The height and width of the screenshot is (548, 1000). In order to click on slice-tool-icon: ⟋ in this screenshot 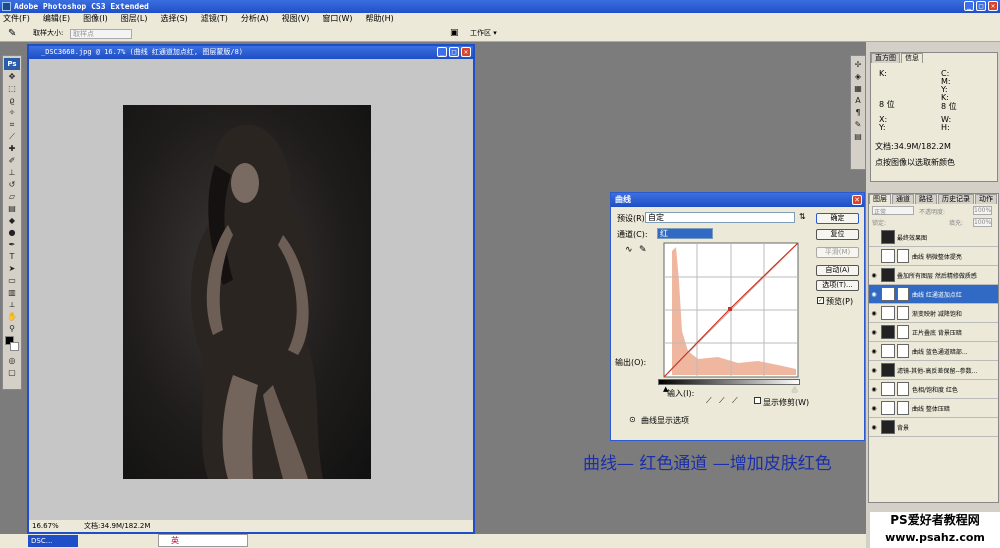, I will do `click(12, 137)`.